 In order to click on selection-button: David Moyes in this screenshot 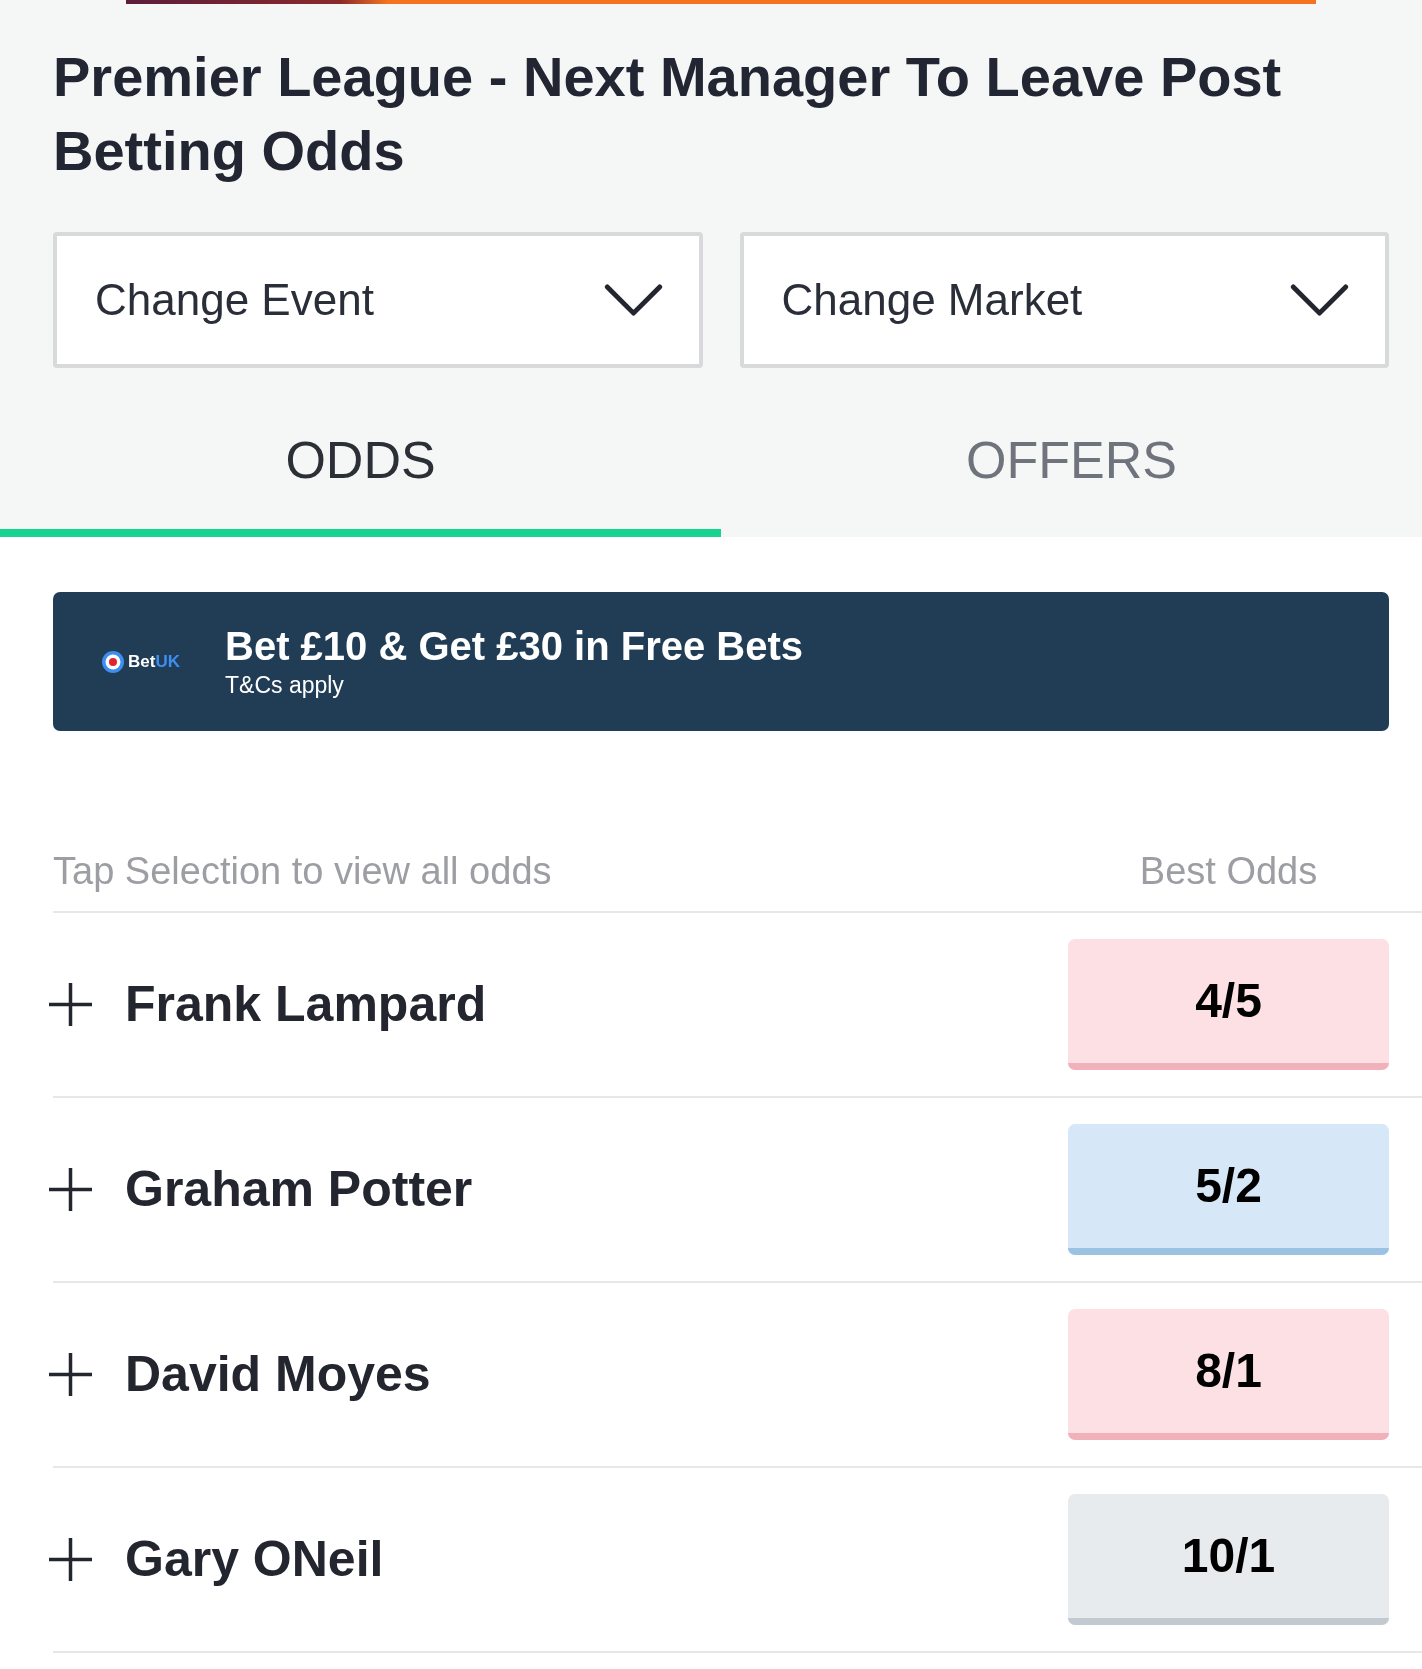, I will do `click(240, 1374)`.